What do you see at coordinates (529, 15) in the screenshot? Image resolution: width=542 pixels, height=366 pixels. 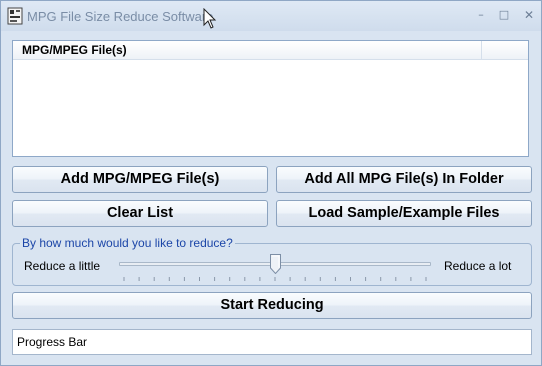 I see `close-button: ✕` at bounding box center [529, 15].